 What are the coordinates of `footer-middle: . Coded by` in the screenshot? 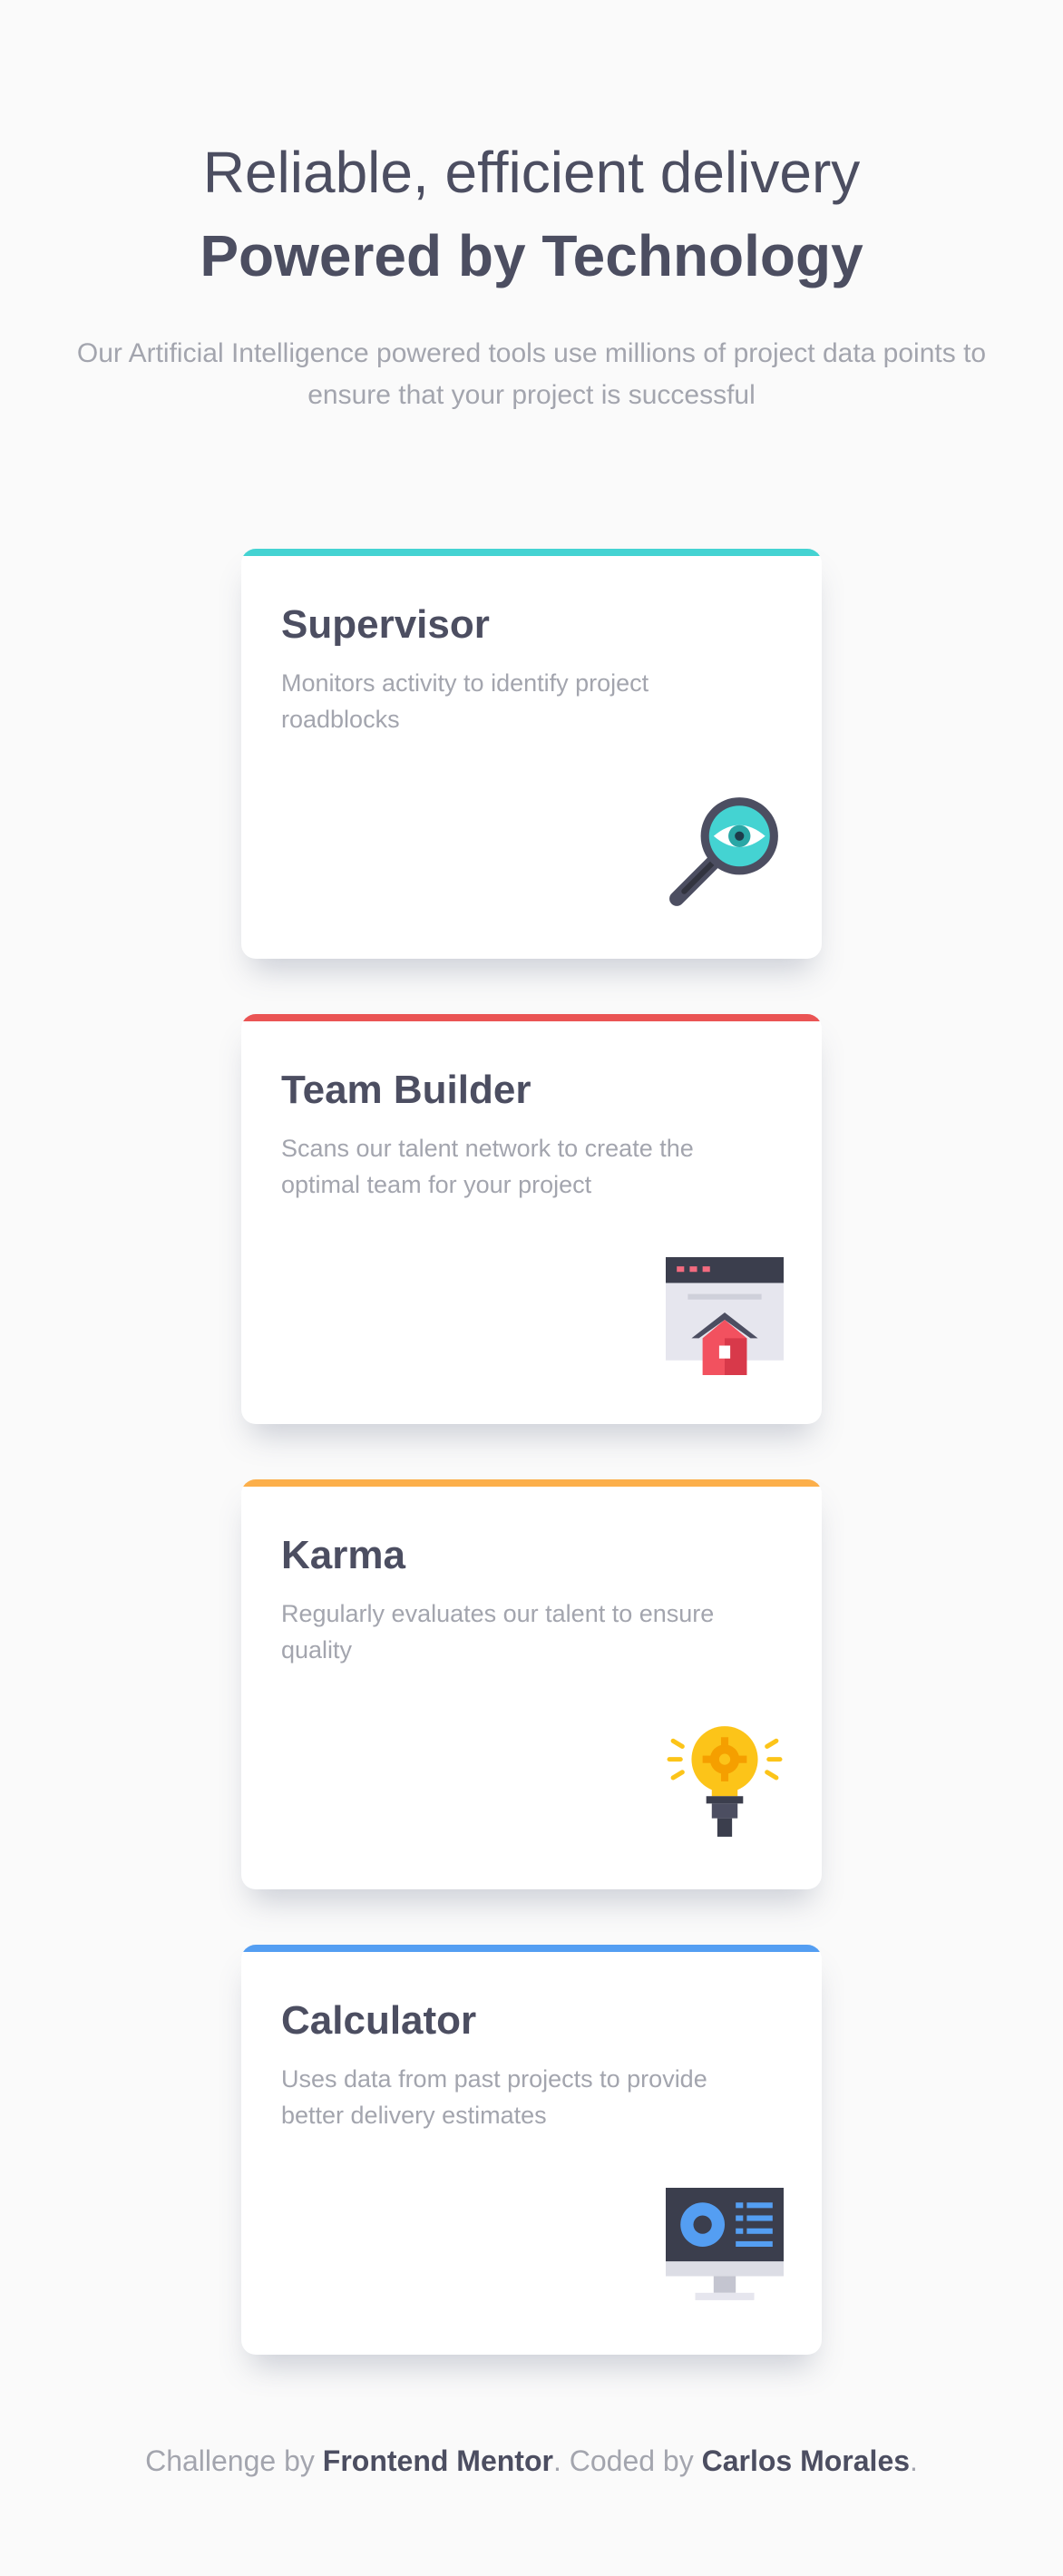 It's located at (623, 2460).